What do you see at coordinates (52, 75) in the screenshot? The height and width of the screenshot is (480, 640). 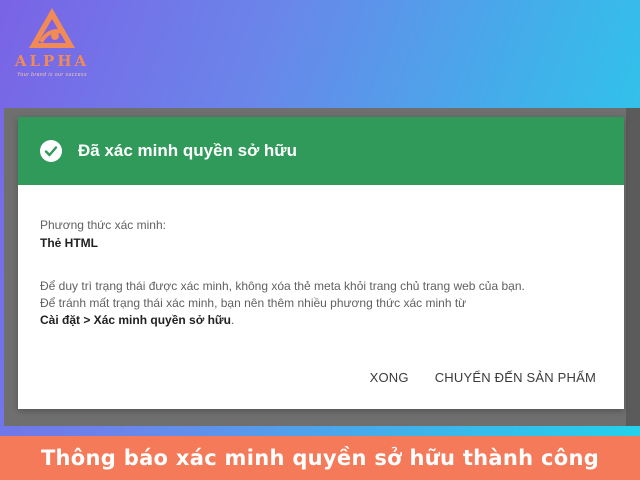 I see `logo-tagline: Your brand is our success` at bounding box center [52, 75].